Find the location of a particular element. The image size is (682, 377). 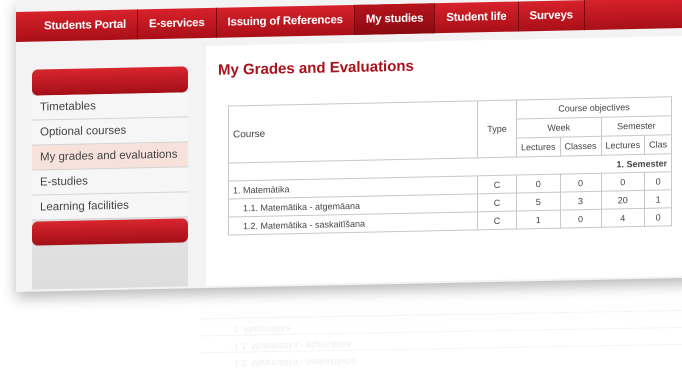

sidebar-item-optional-courses: Optional courses is located at coordinates (110, 131).